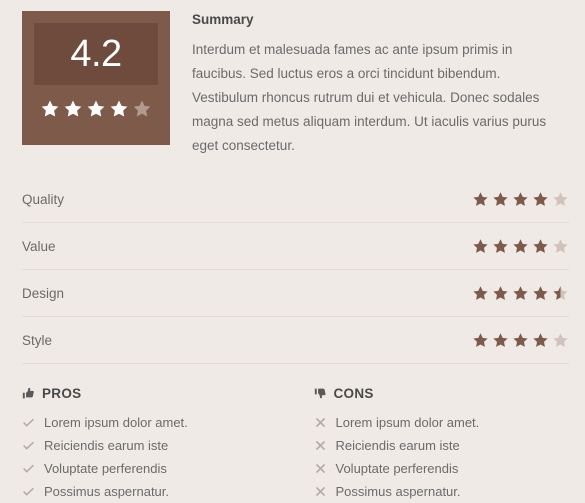 This screenshot has width=585, height=503. I want to click on rating-row: Design, so click(295, 293).